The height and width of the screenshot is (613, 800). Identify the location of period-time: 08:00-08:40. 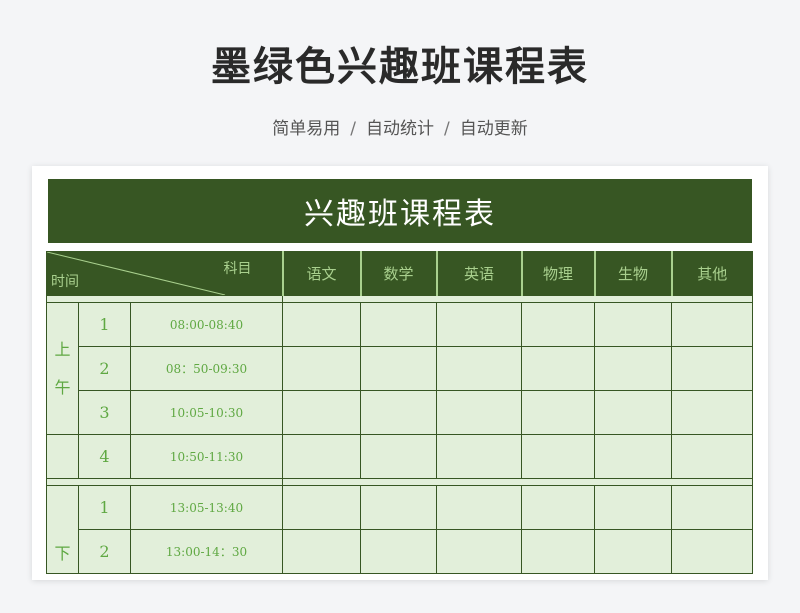
(206, 324).